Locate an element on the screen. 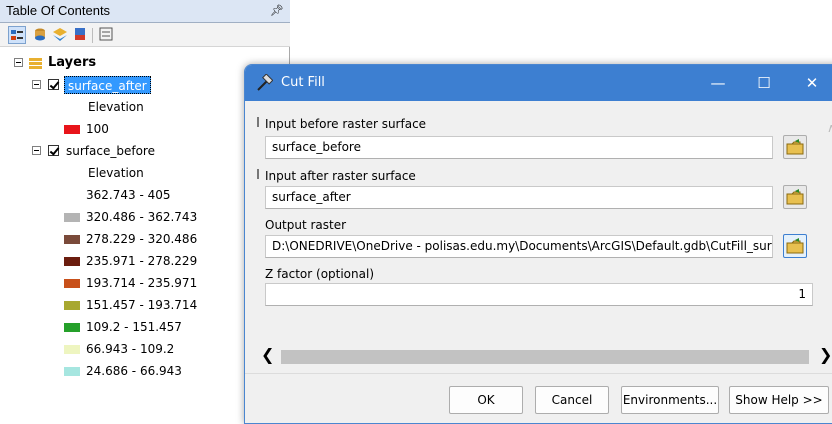 The height and width of the screenshot is (424, 832). scroll-up-icon: ∧ is located at coordinates (829, 128).